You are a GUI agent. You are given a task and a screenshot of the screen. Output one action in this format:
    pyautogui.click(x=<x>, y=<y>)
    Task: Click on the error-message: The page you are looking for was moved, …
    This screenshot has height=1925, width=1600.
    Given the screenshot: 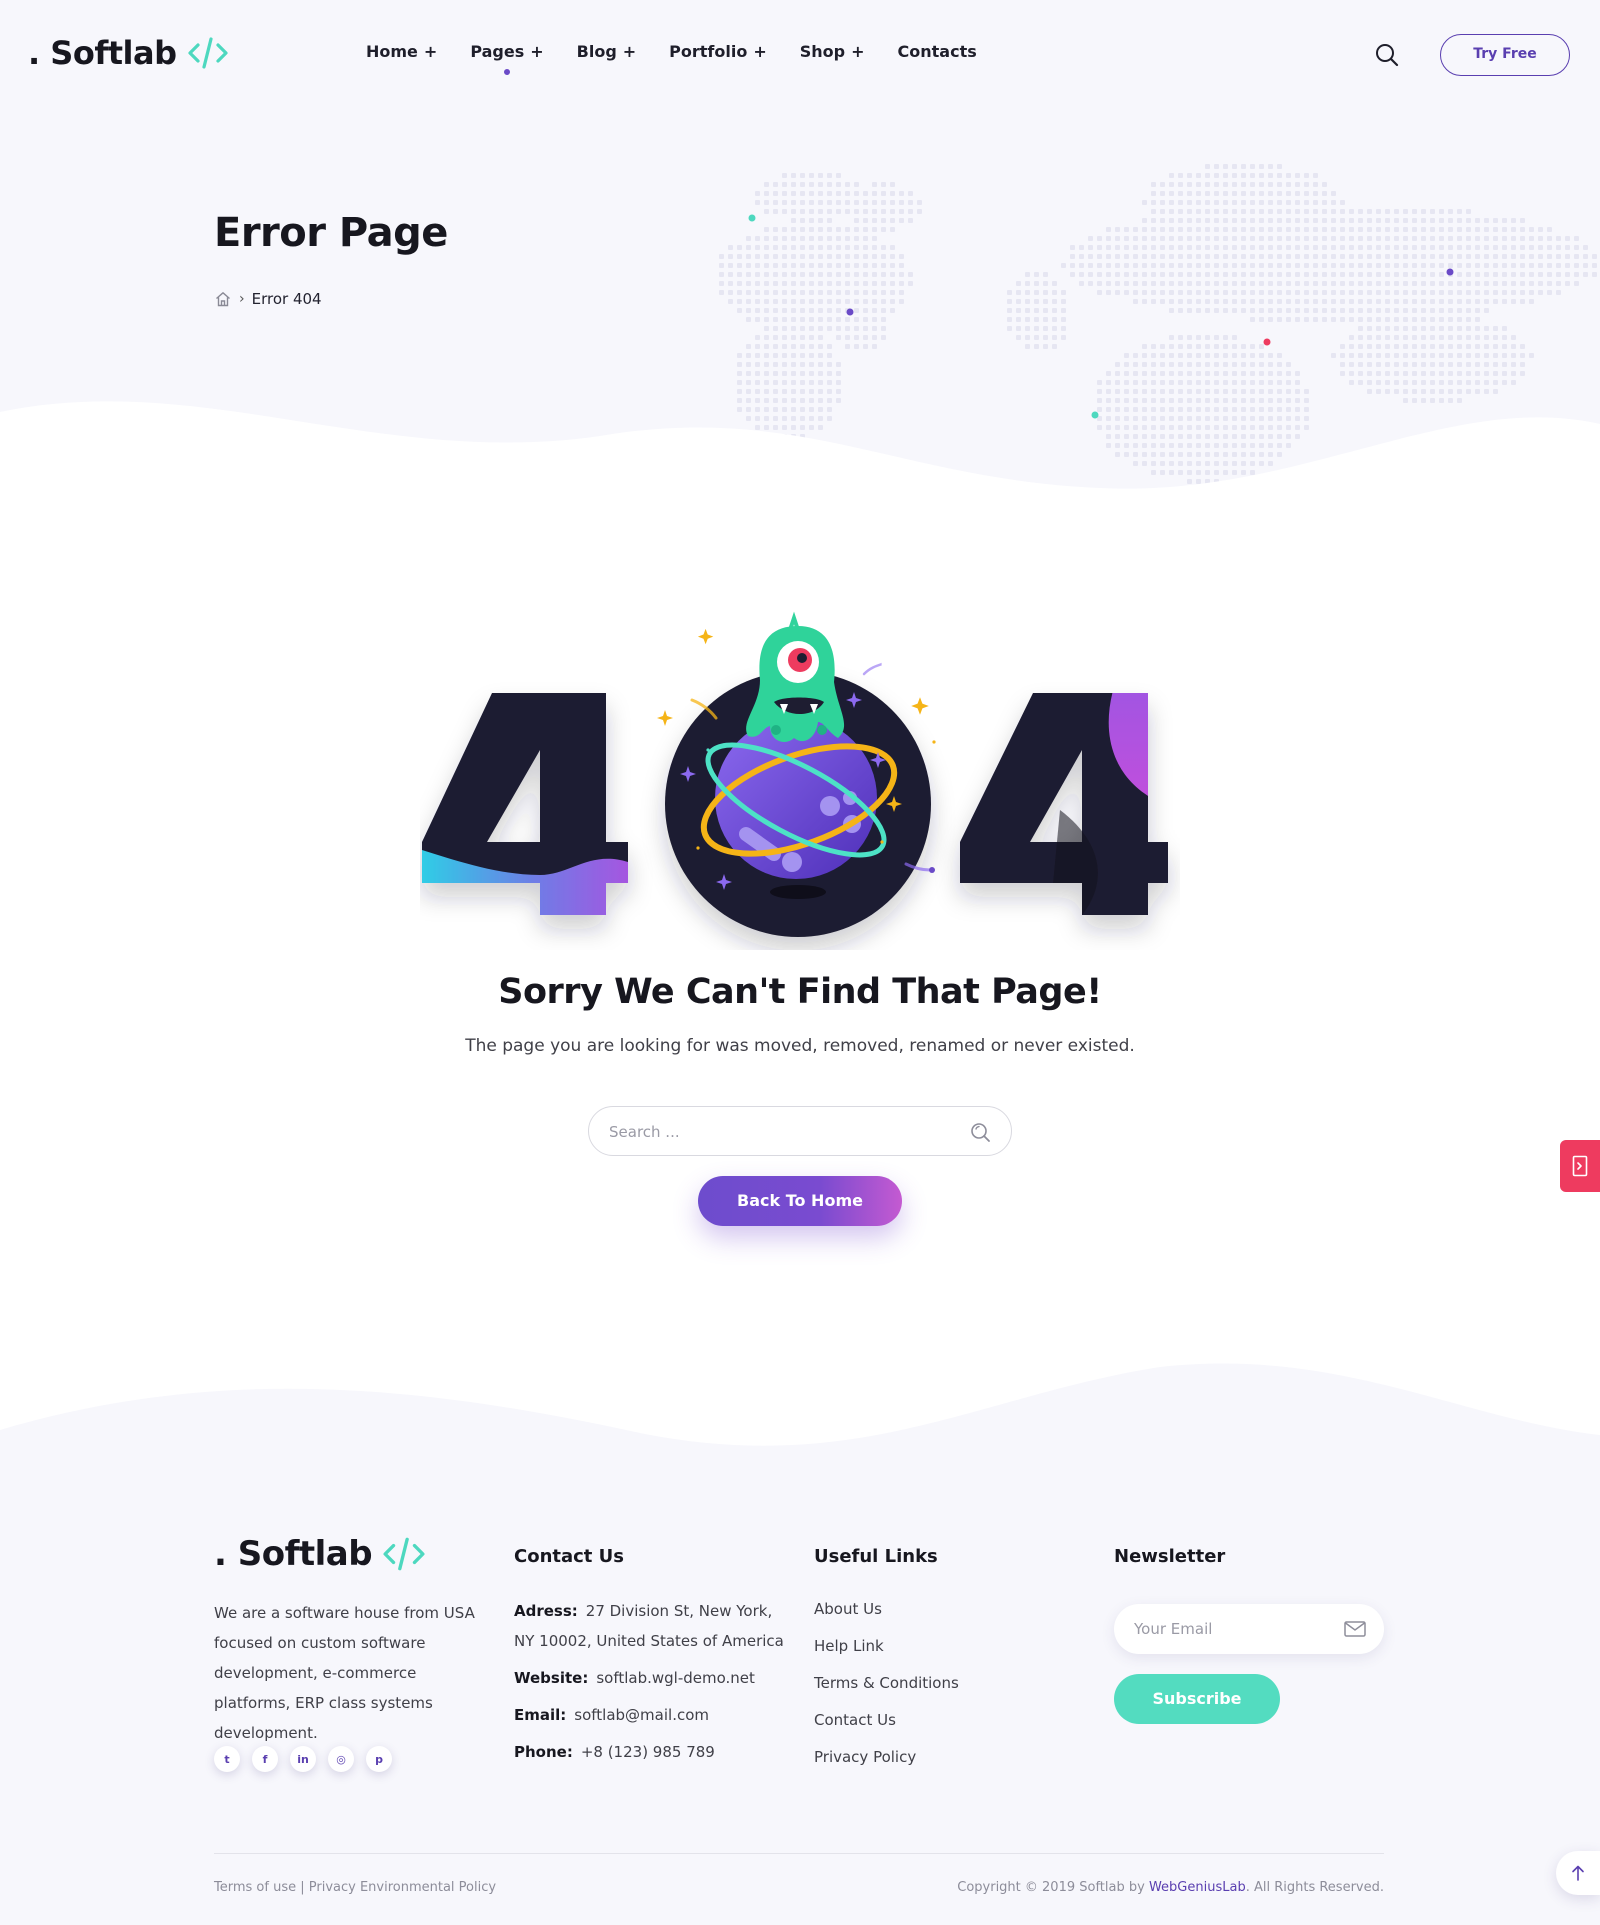 What is the action you would take?
    pyautogui.click(x=800, y=1046)
    